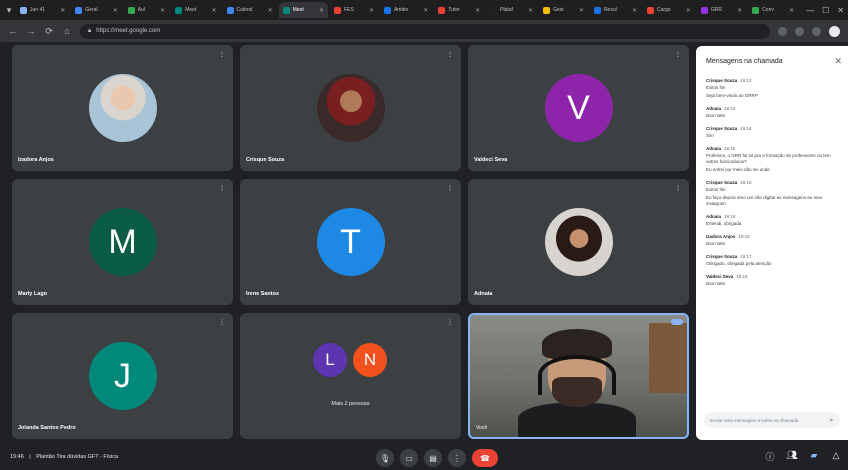 The height and width of the screenshot is (470, 848). Describe the element at coordinates (615, 10) in the screenshot. I see `browser-tab: Resul ✕` at that location.